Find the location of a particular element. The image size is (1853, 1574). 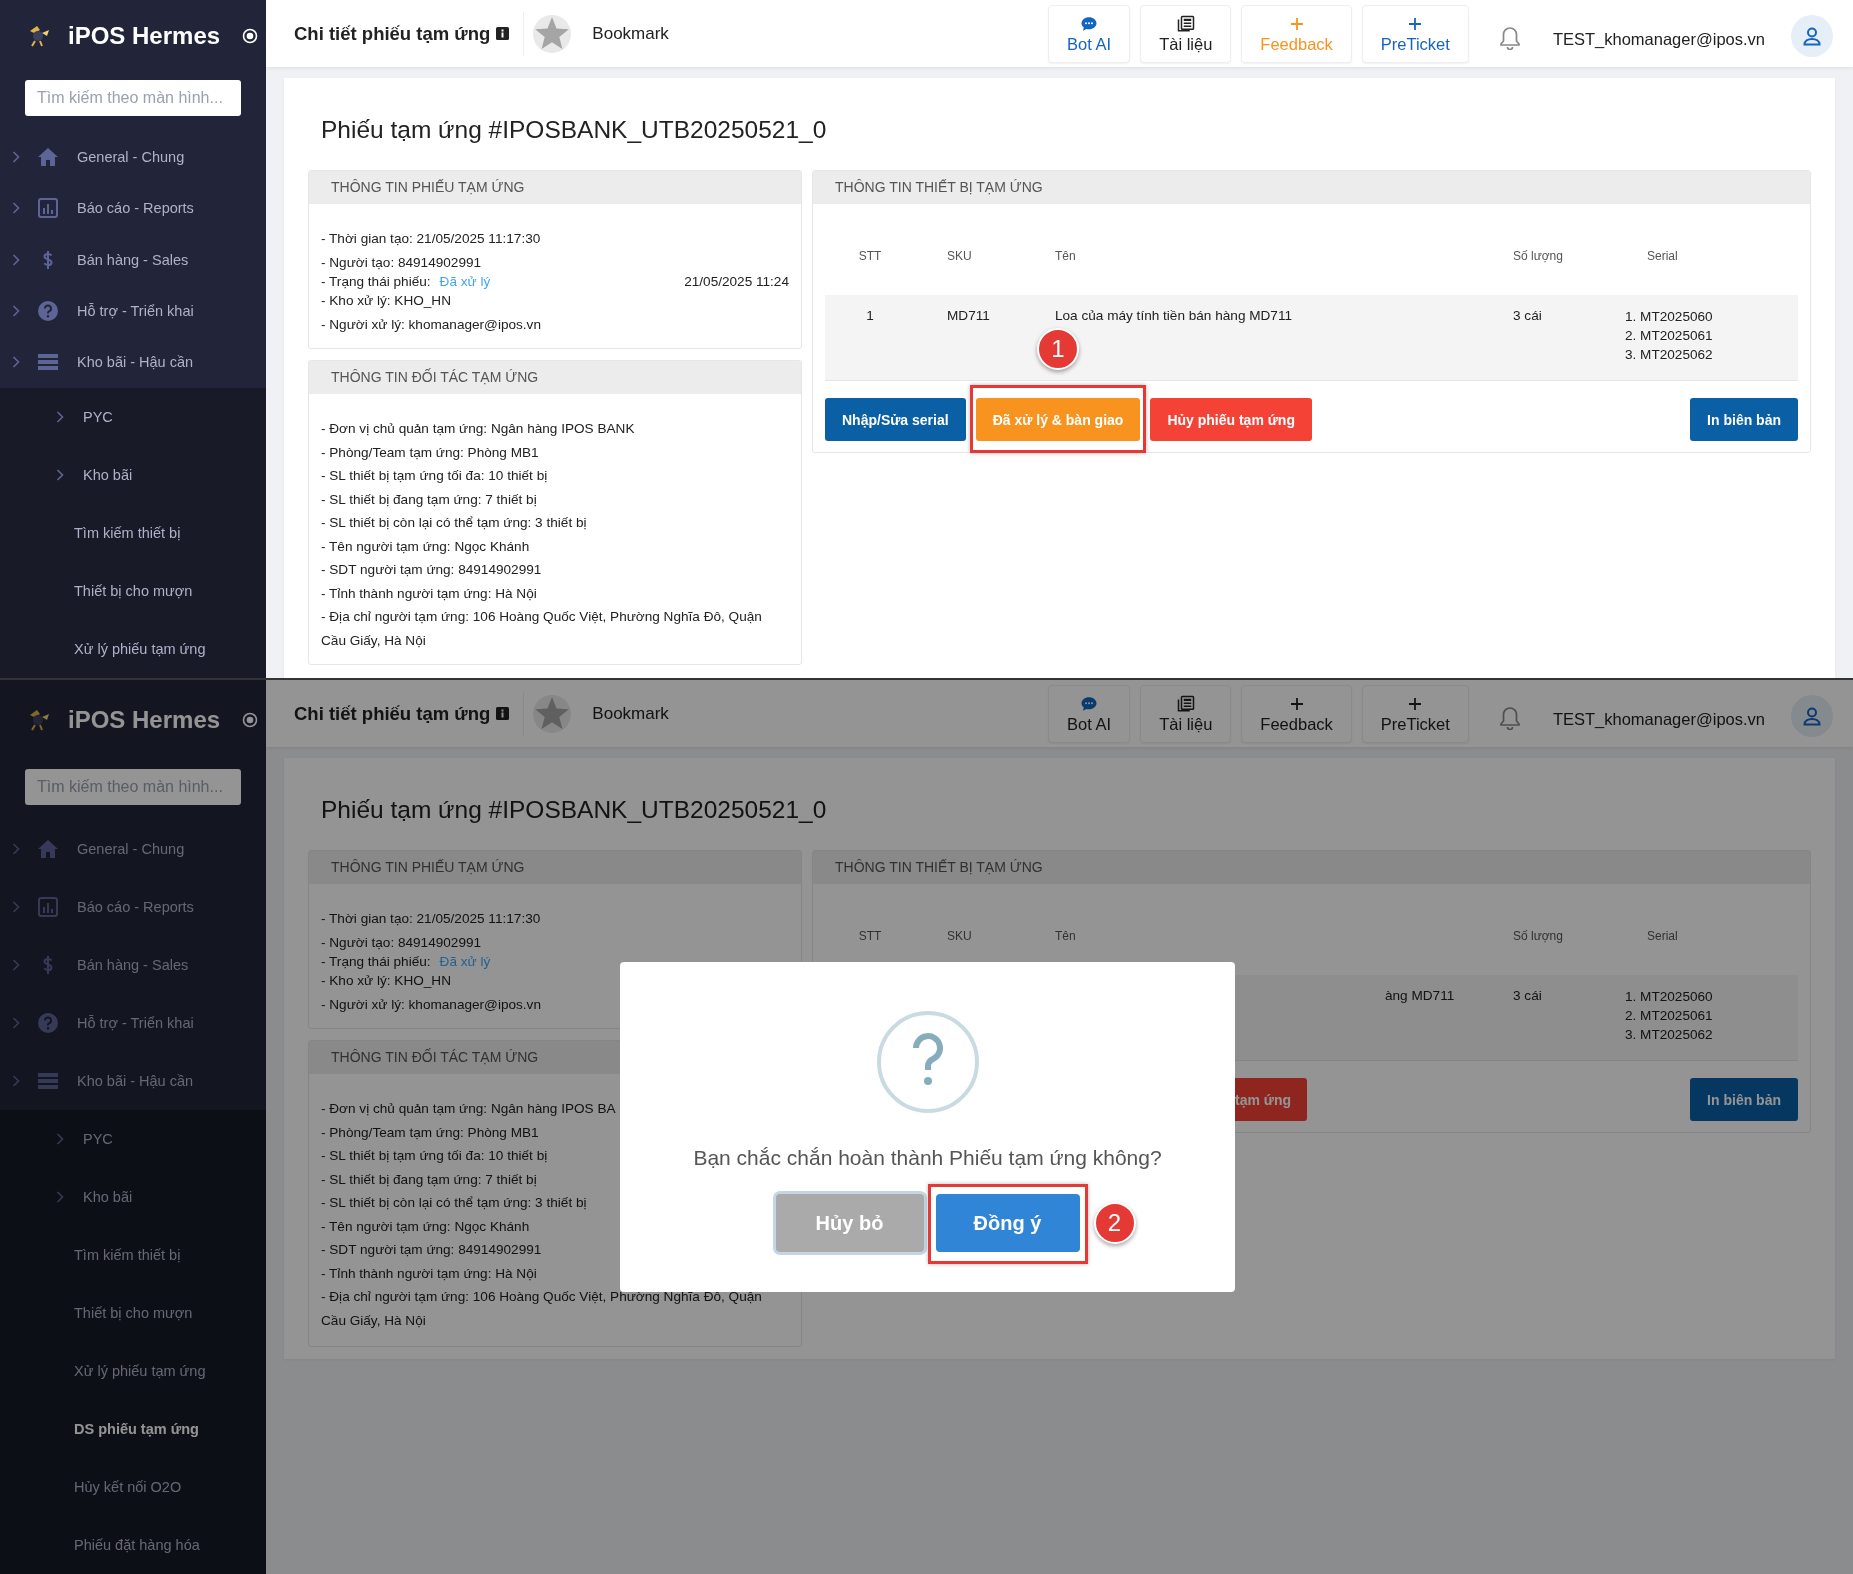

table-cell: 1 is located at coordinates (870, 315).